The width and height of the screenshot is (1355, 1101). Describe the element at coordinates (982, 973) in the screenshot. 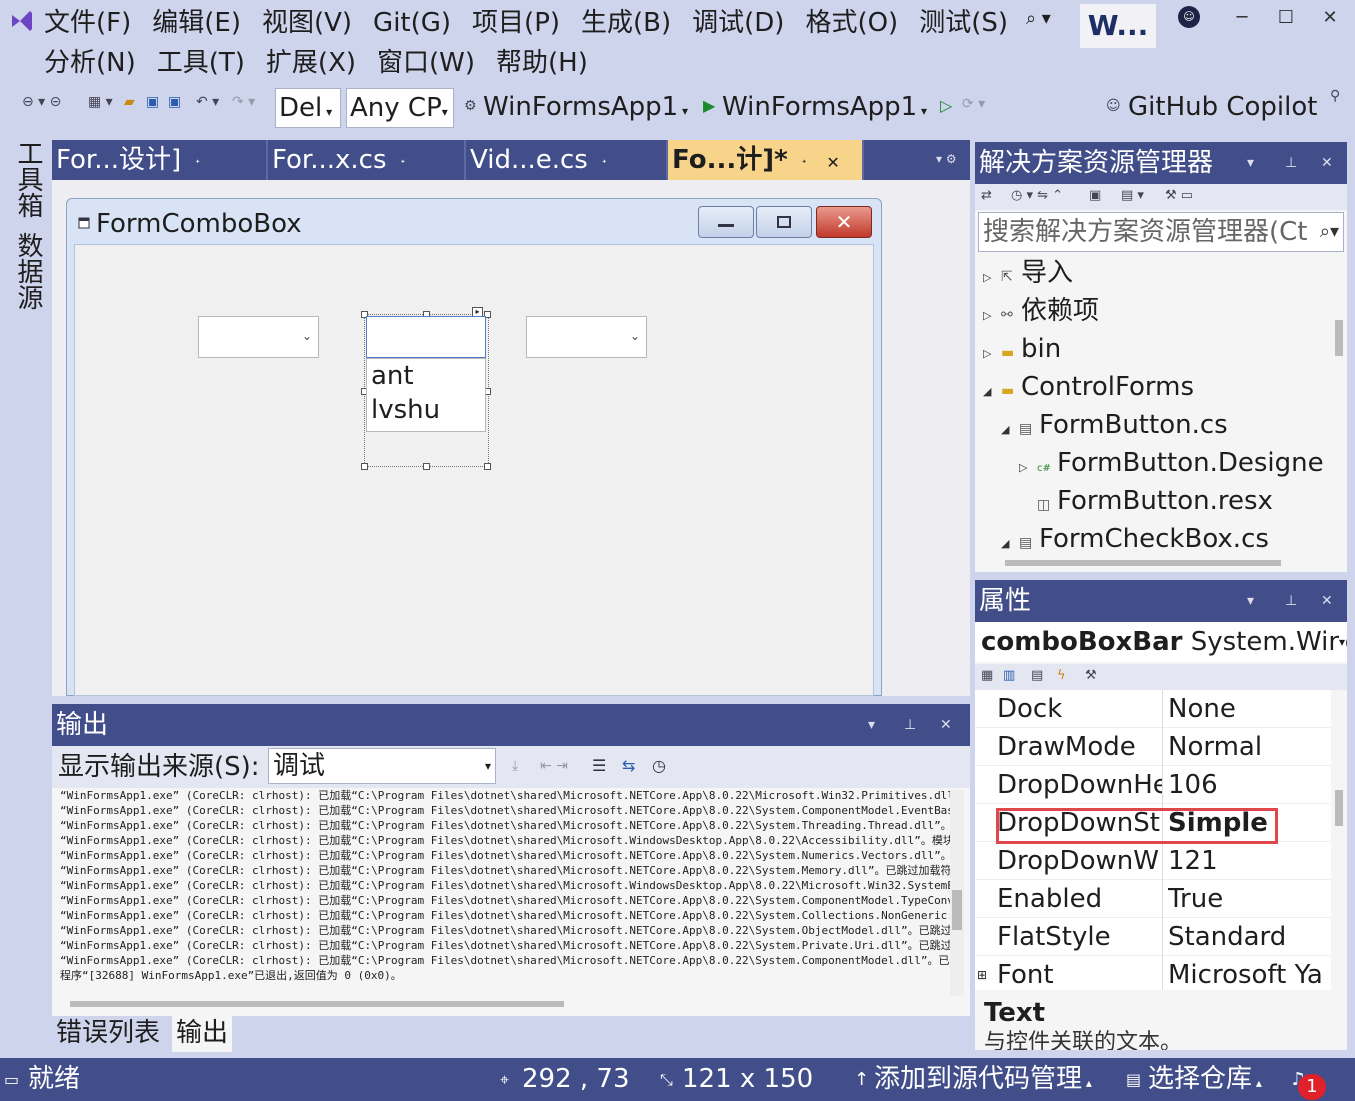

I see `expand-icon: ⊞` at that location.